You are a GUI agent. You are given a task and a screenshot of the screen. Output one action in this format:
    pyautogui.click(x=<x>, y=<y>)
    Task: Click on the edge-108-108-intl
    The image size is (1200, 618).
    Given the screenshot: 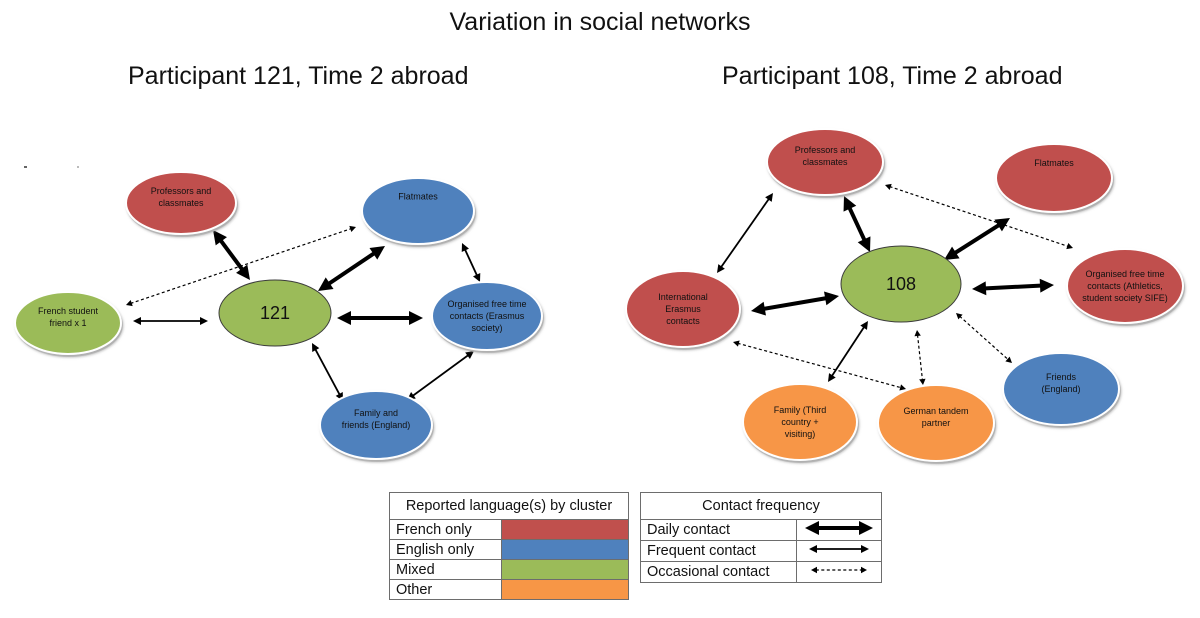 What is the action you would take?
    pyautogui.click(x=795, y=303)
    